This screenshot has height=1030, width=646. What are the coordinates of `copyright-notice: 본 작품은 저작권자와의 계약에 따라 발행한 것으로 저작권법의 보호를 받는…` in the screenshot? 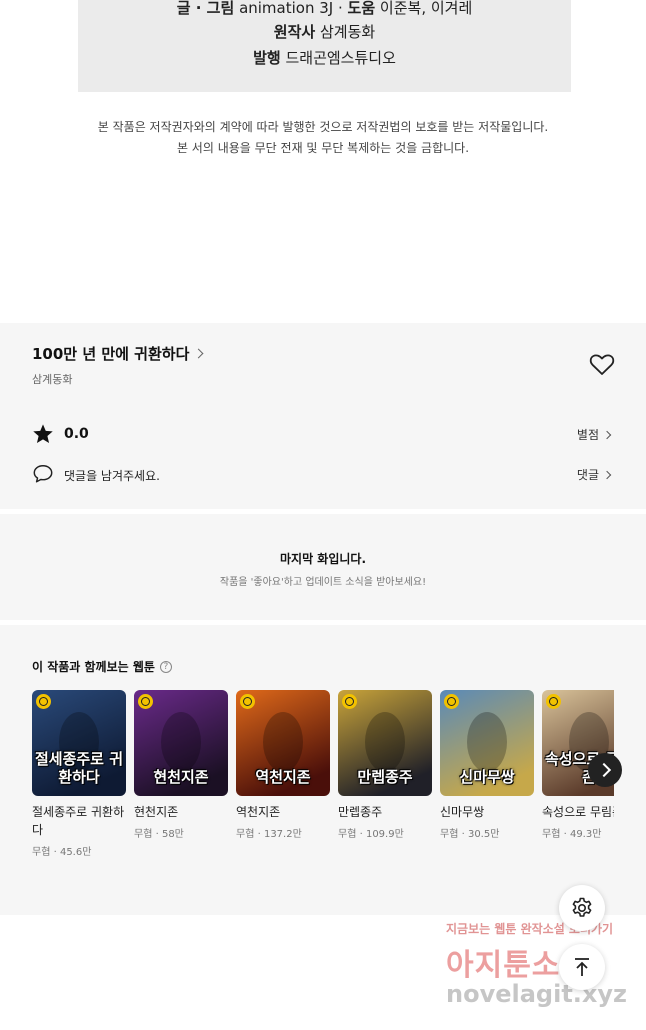 It's located at (323, 138).